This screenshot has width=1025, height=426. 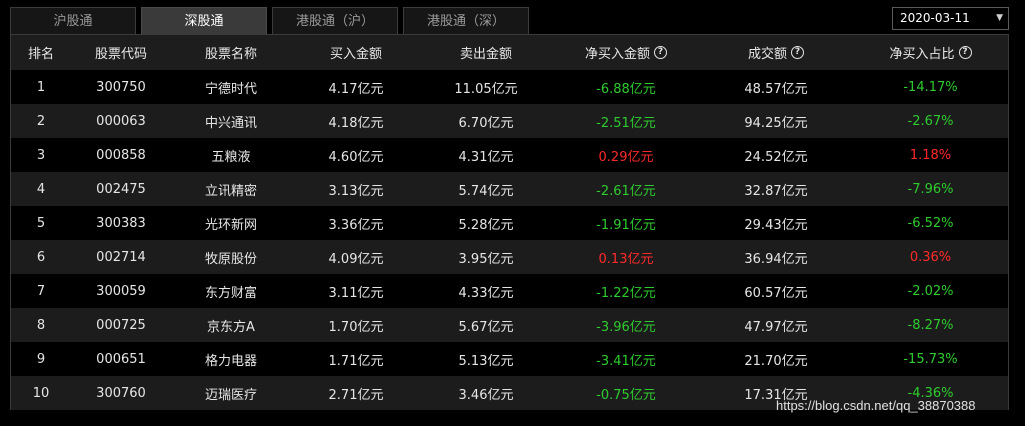 What do you see at coordinates (121, 291) in the screenshot?
I see `code-cell: 300059` at bounding box center [121, 291].